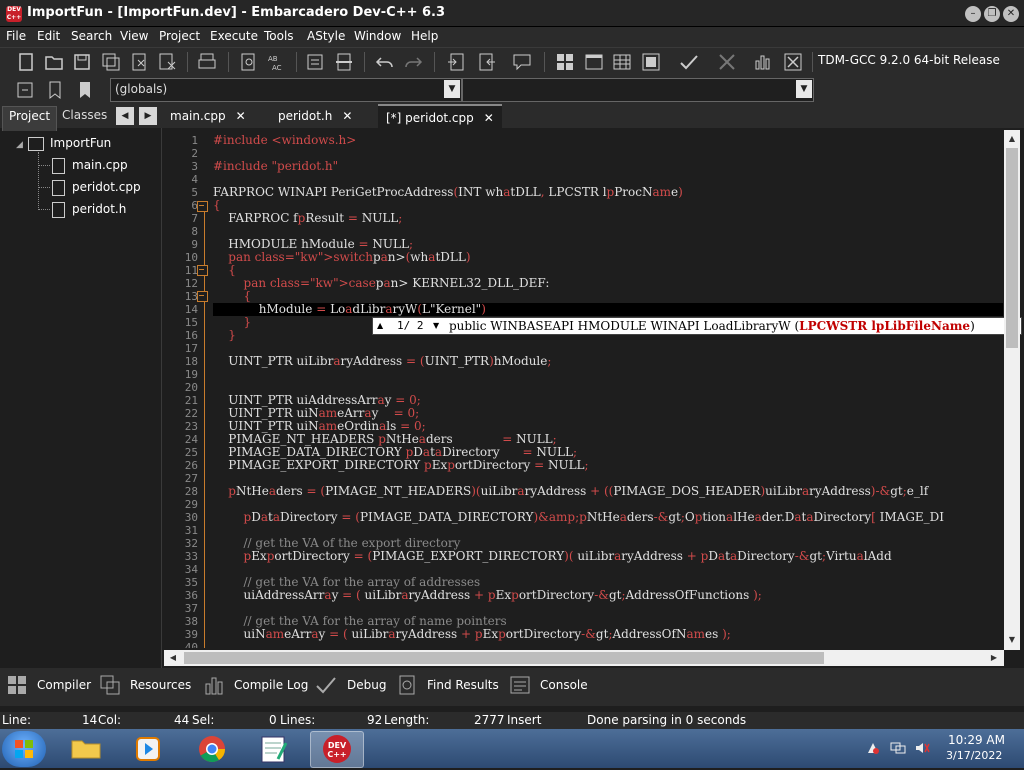  What do you see at coordinates (25, 90) in the screenshot?
I see `goto-icon` at bounding box center [25, 90].